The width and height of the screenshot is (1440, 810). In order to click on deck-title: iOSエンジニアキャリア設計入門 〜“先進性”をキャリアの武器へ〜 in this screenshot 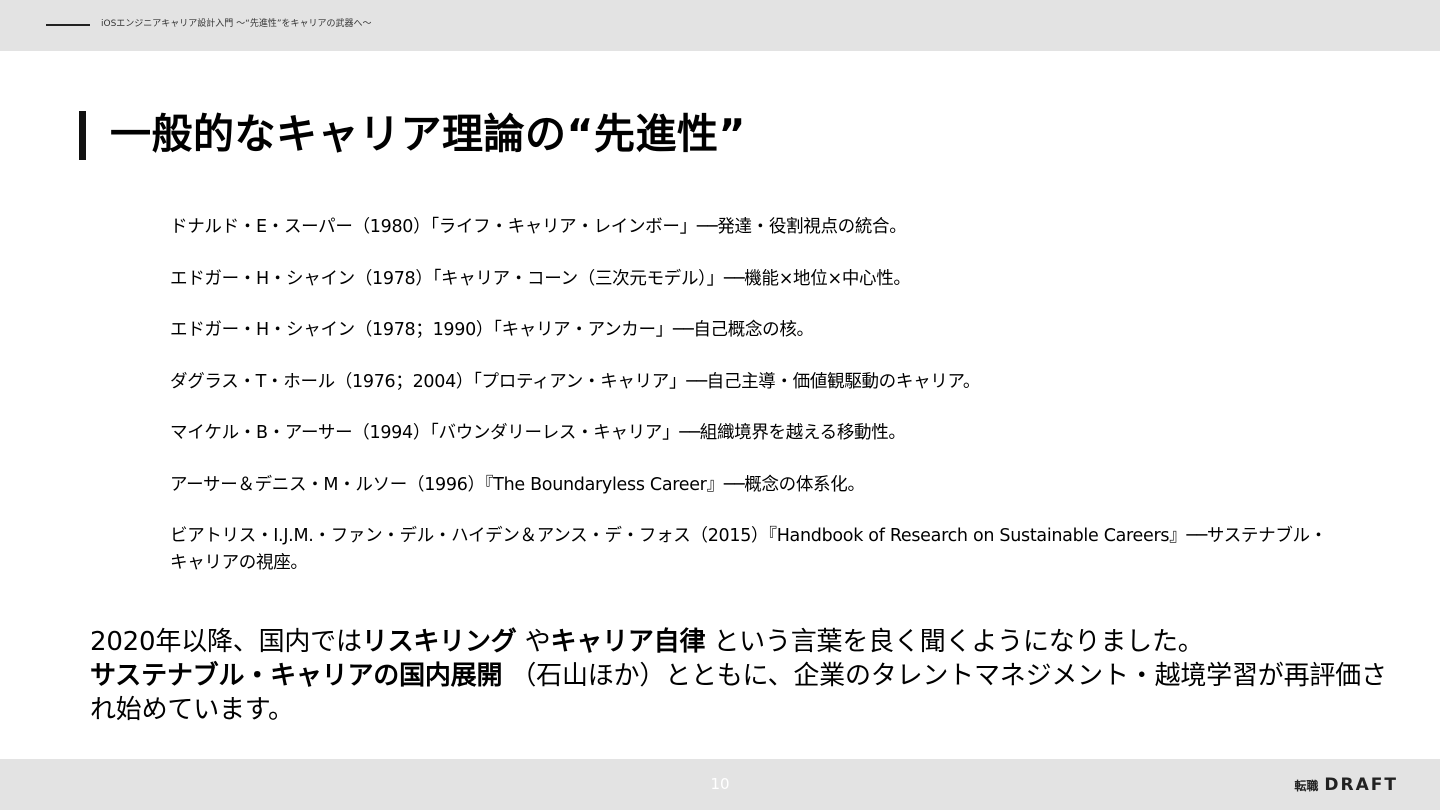, I will do `click(236, 24)`.